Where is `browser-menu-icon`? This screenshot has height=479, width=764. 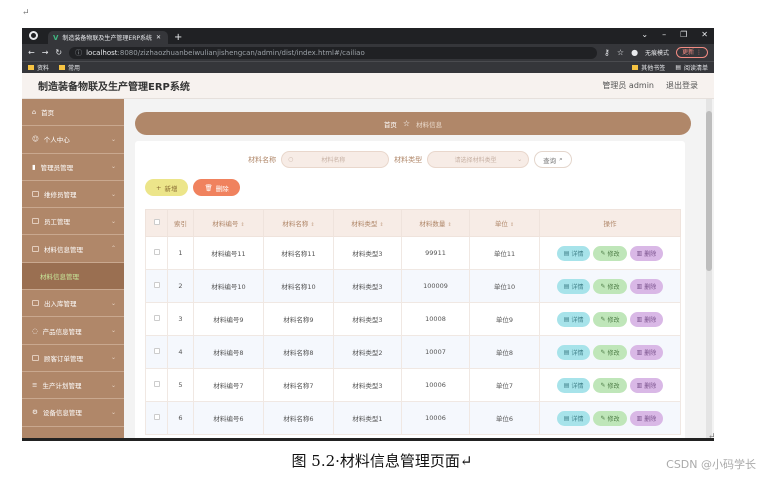
browser-menu-icon is located at coordinates (33, 35).